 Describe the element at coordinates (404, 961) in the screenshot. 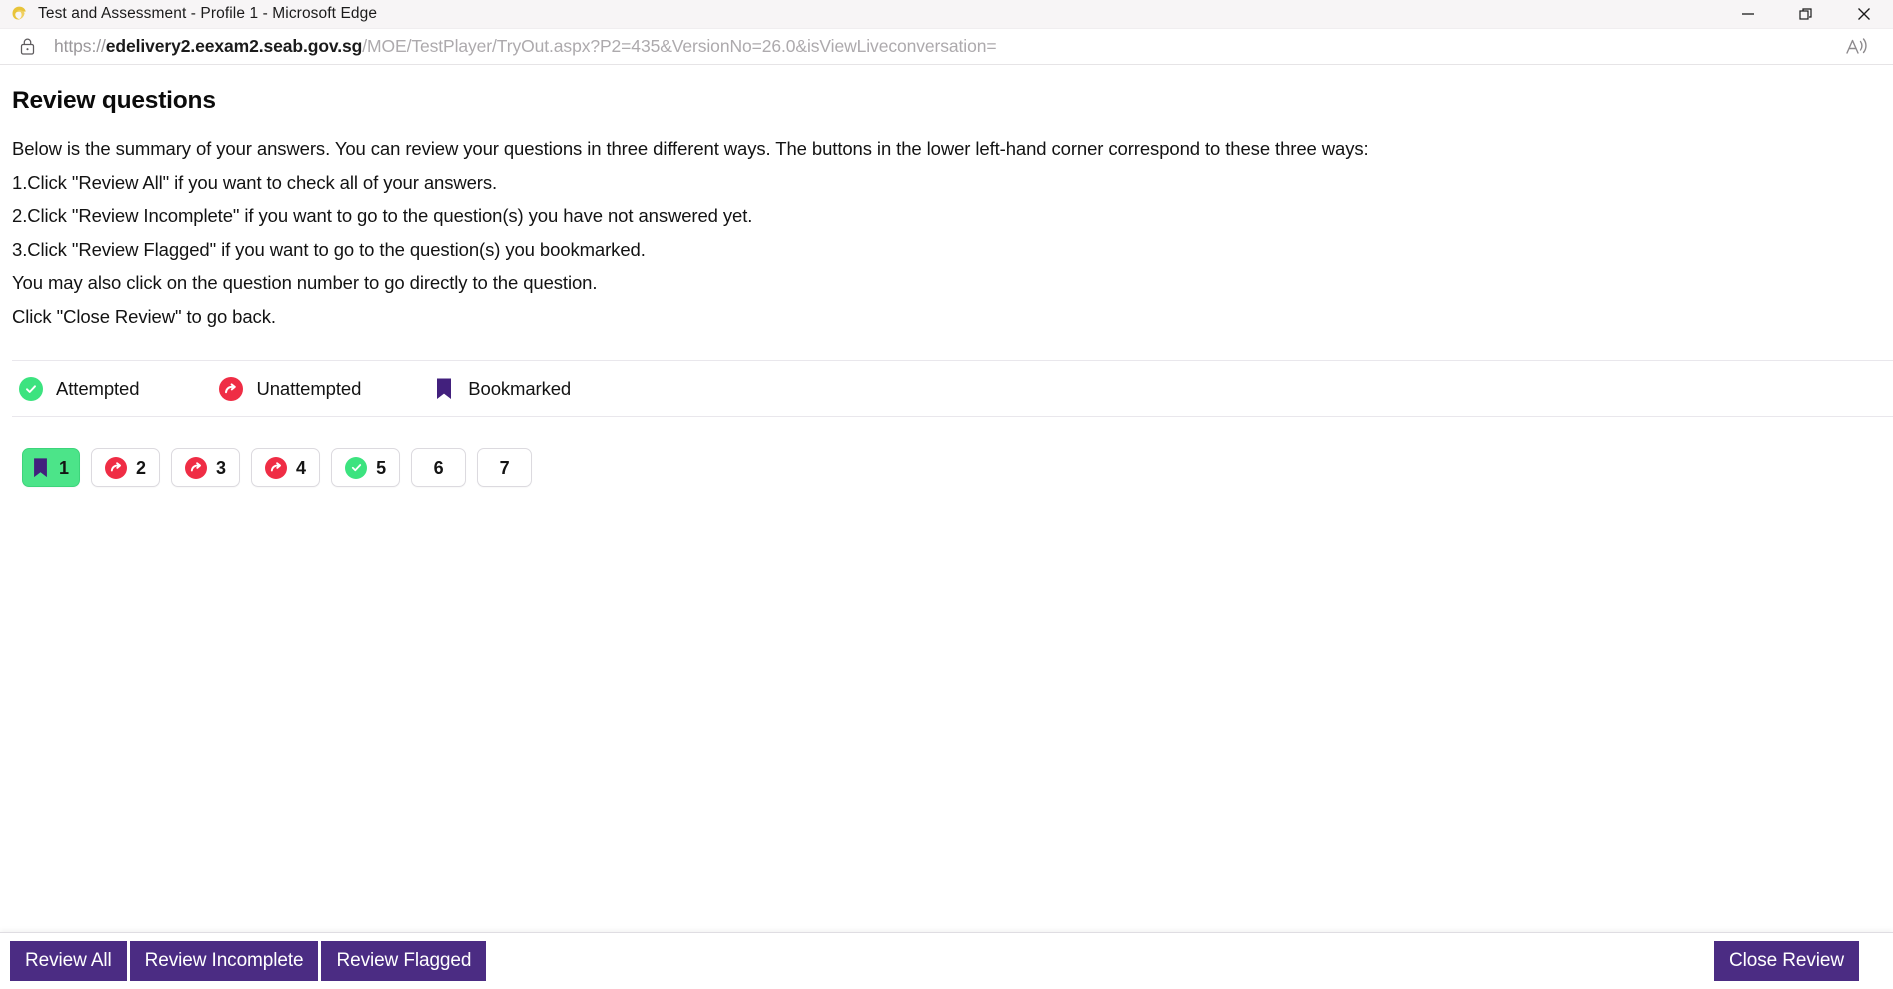

I see `review-flagged-button: Review Flagged` at that location.